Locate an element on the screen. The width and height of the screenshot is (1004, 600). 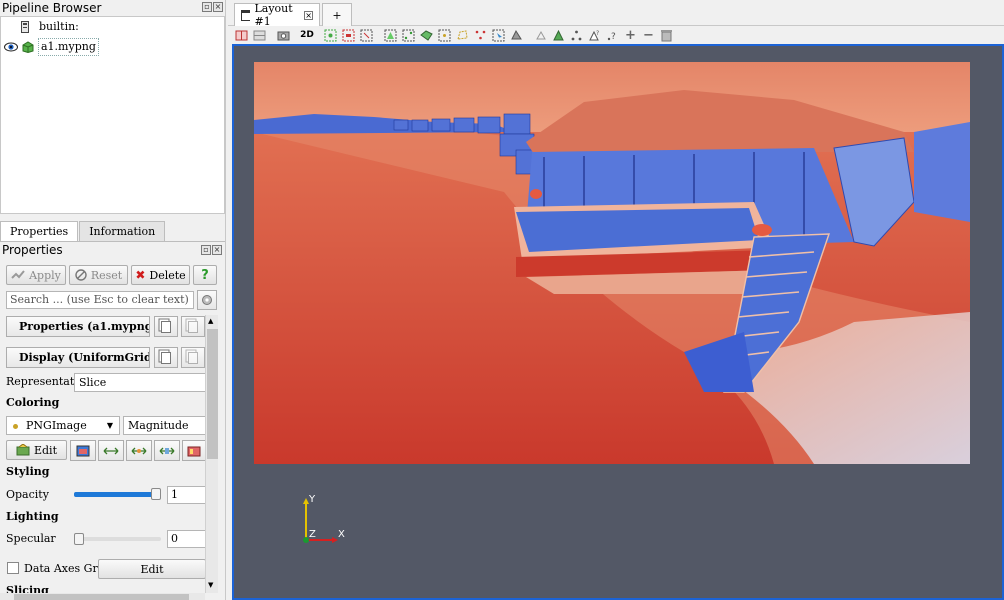
data-axes-grid-checkbox is located at coordinates (13, 568).